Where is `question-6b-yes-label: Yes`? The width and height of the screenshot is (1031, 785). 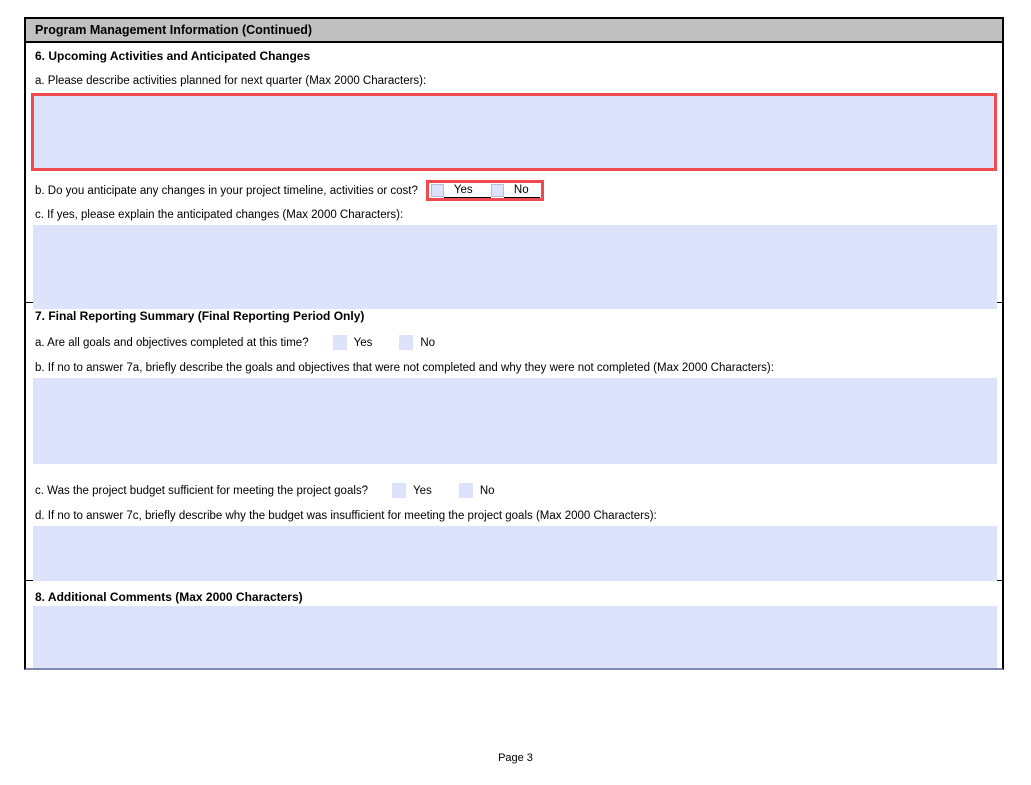 question-6b-yes-label: Yes is located at coordinates (467, 191).